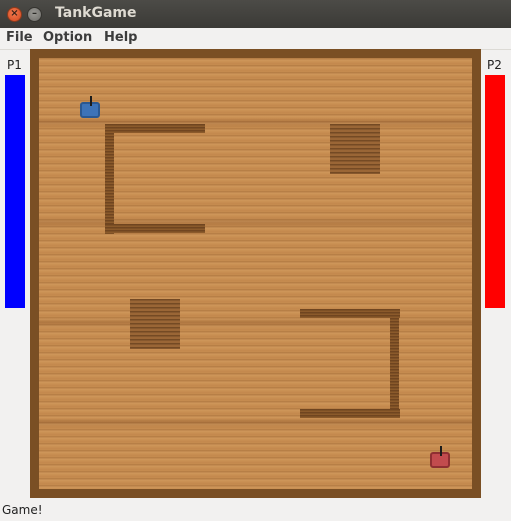 The height and width of the screenshot is (521, 511). I want to click on minimize-button: –, so click(34, 14).